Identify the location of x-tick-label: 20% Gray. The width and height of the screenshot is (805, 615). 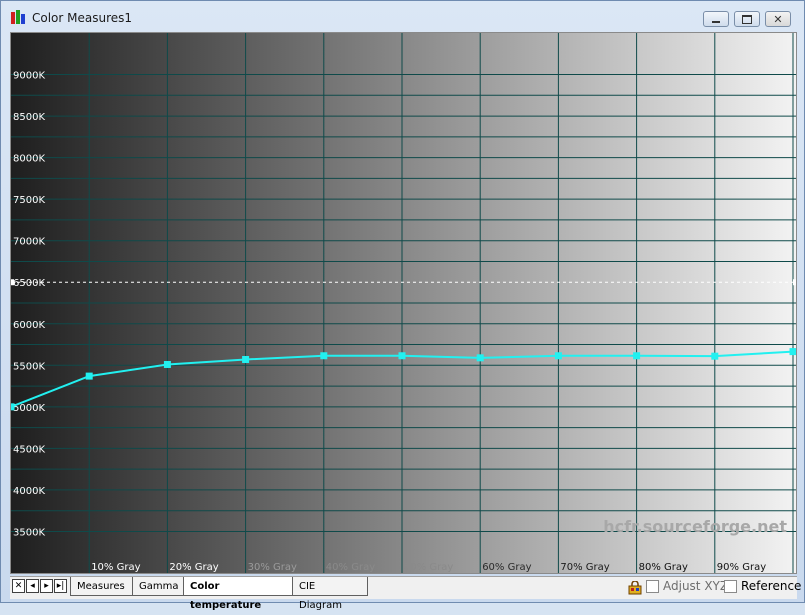
(193, 567).